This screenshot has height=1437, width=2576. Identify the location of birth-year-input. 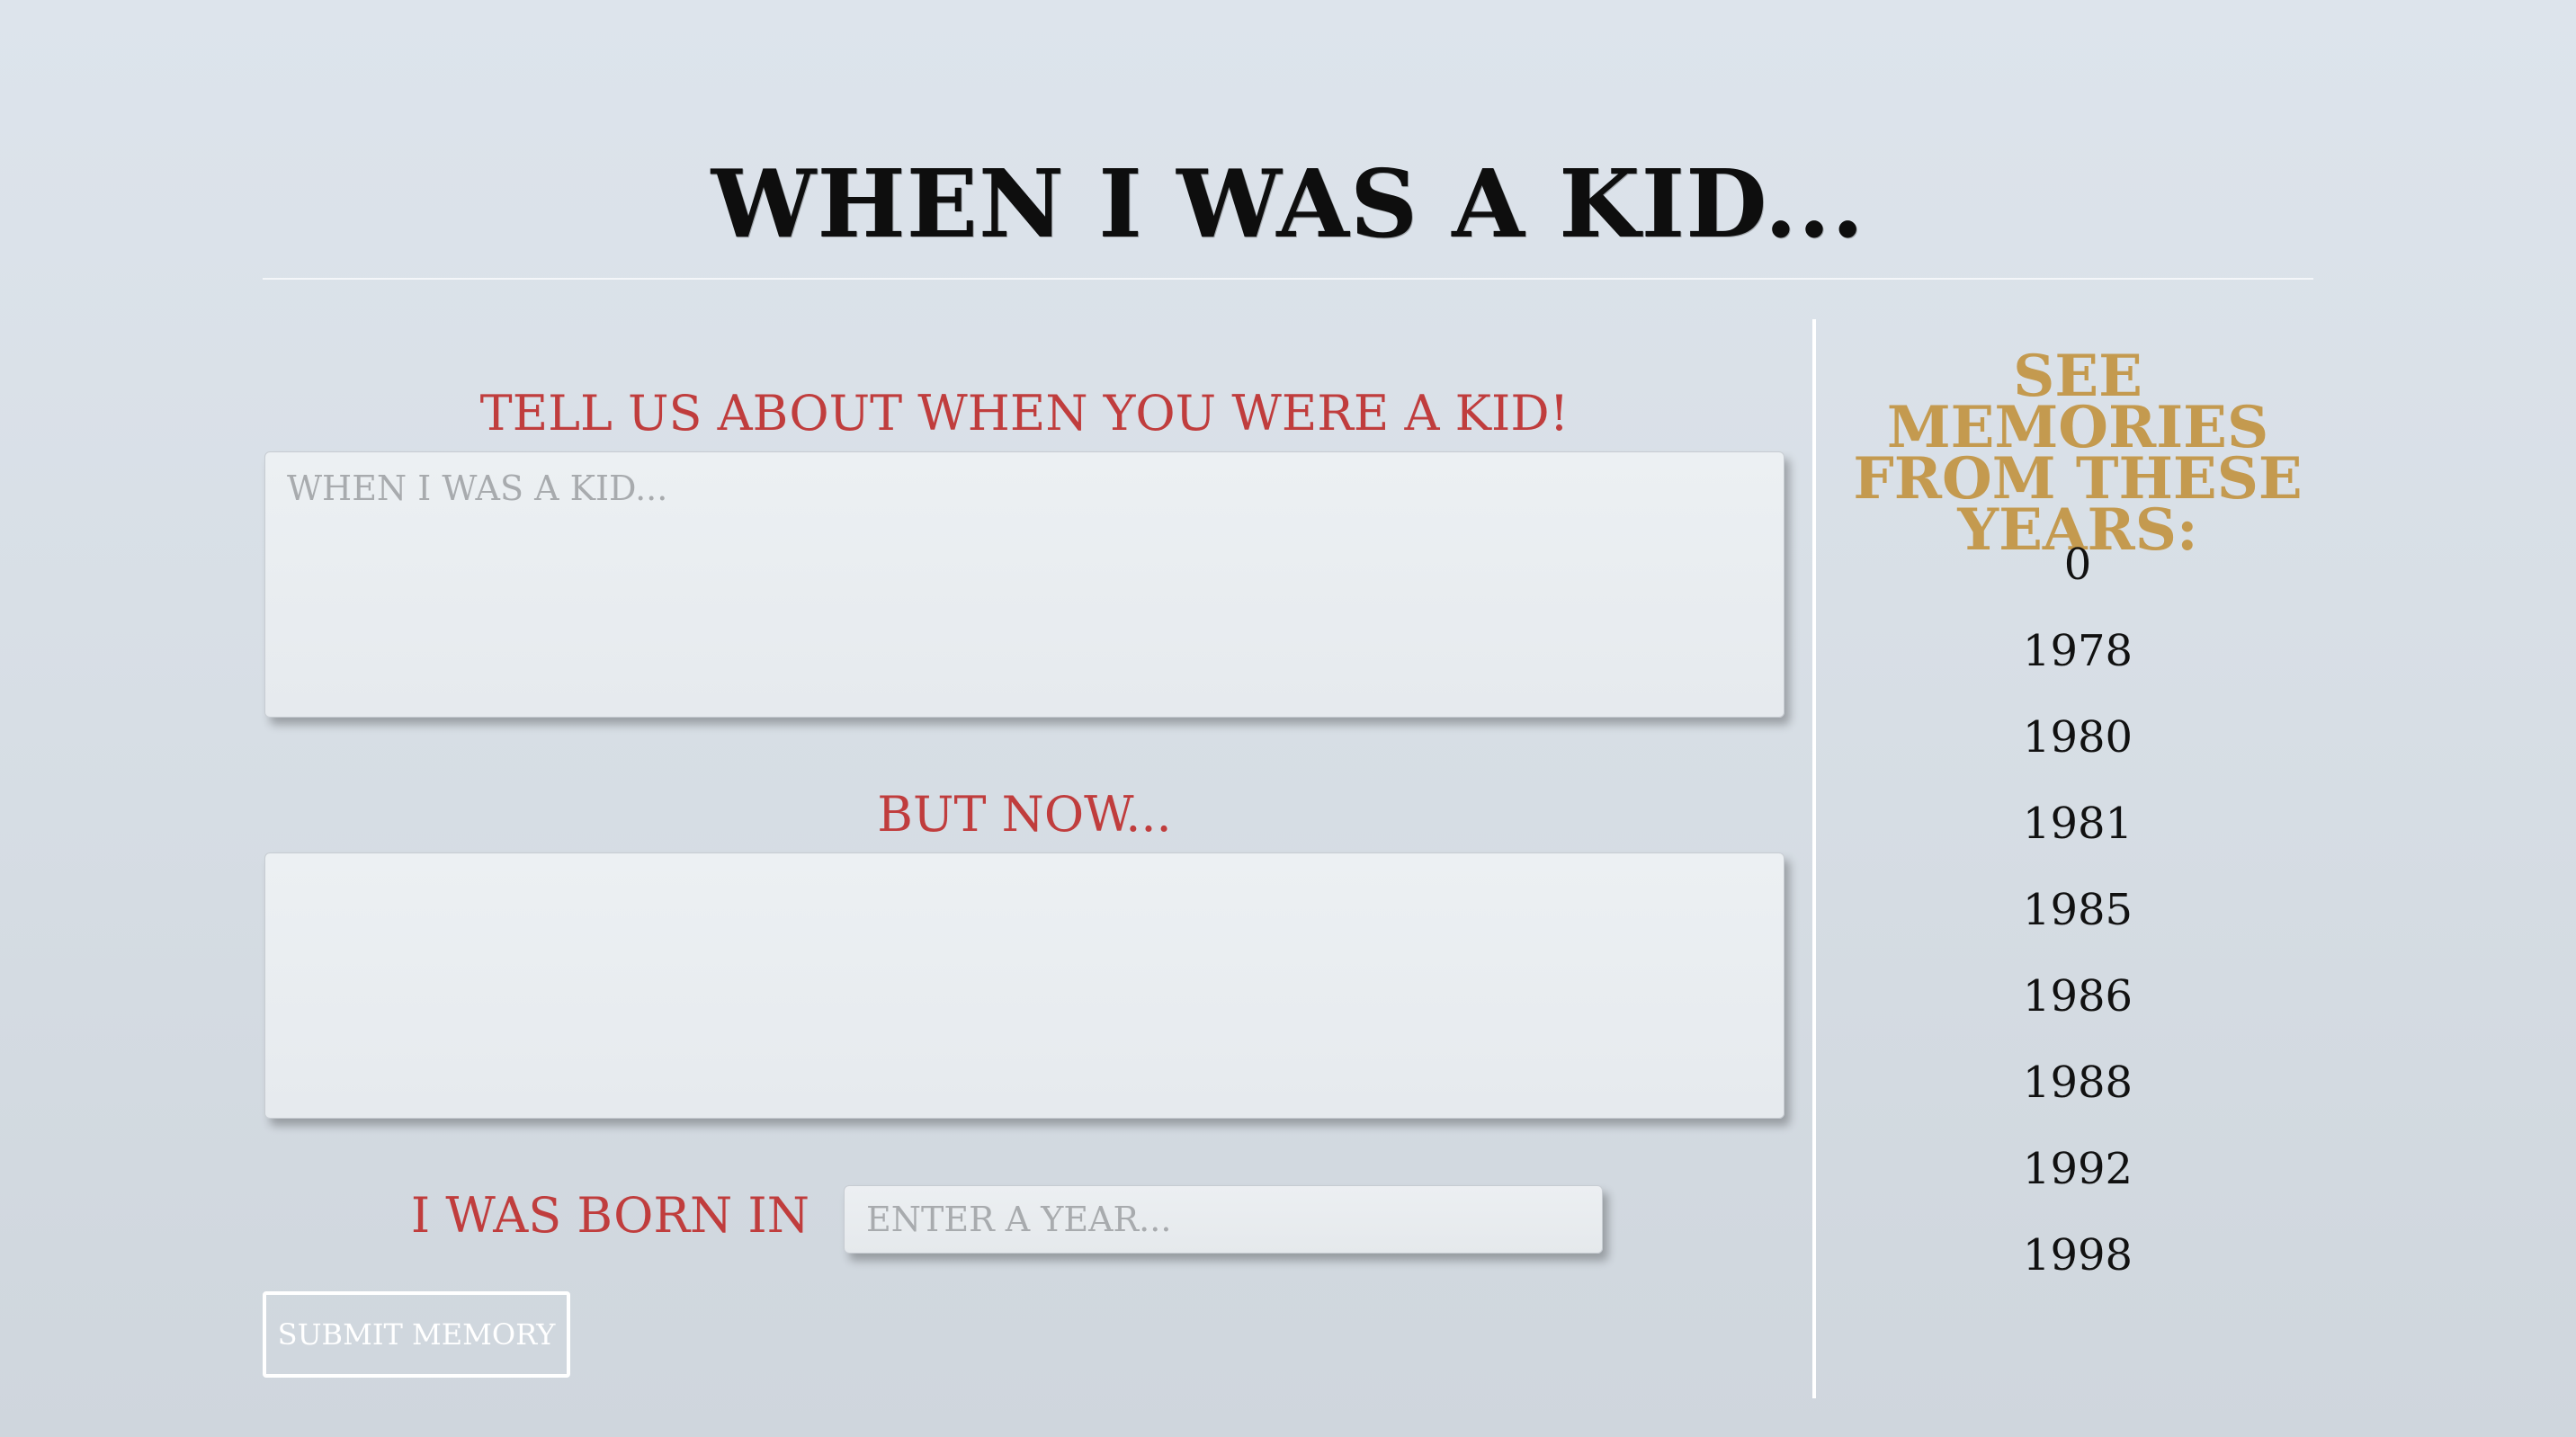
(1223, 1219).